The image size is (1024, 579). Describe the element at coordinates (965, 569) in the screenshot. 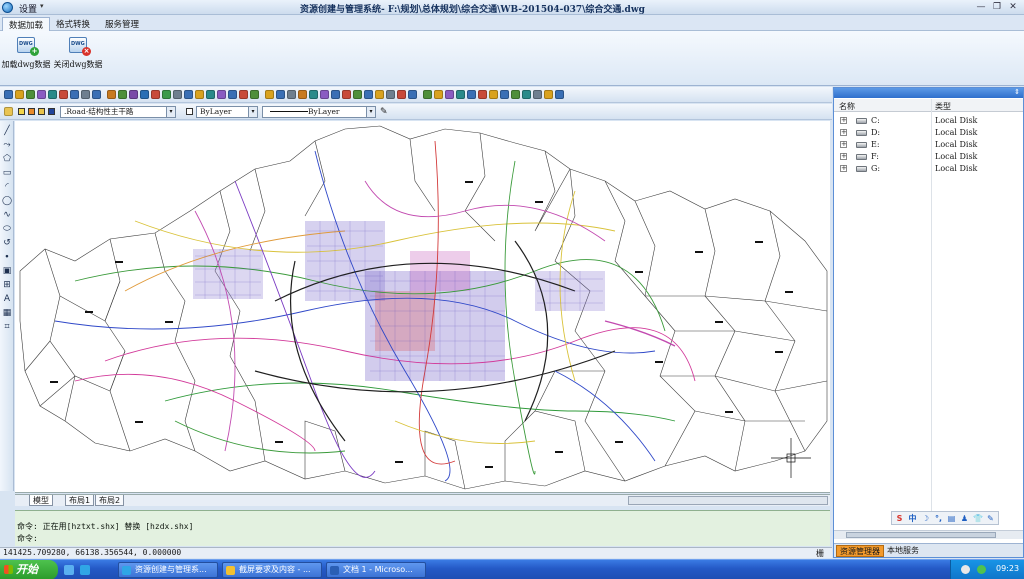

I see `volume-icon` at that location.